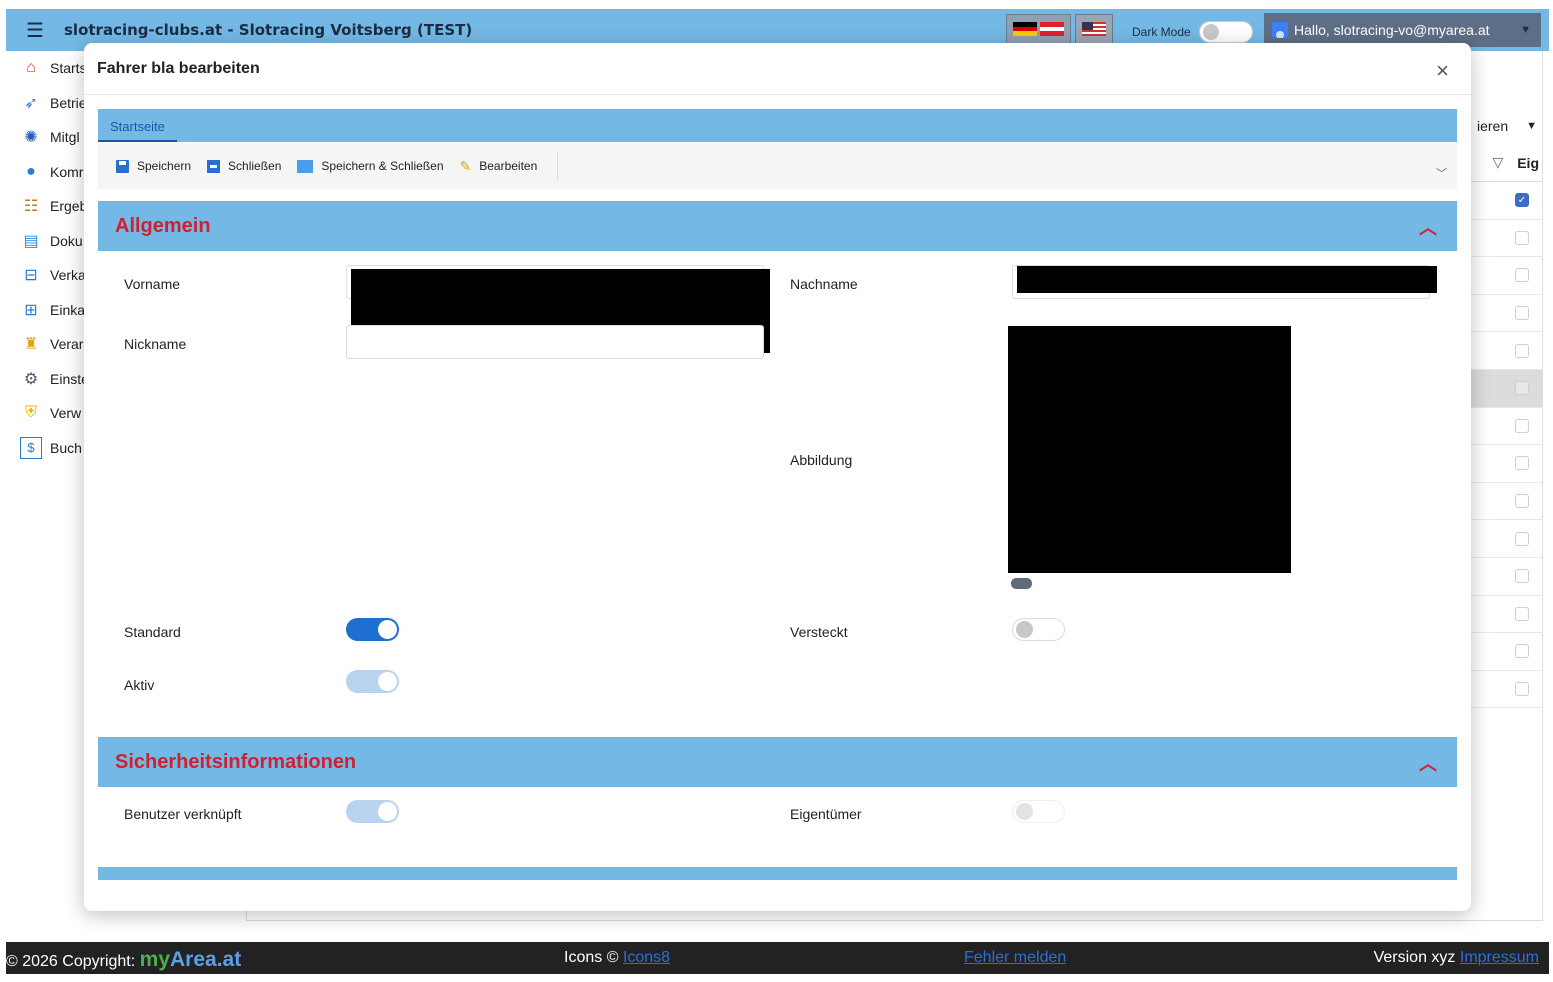 This screenshot has height=982, width=1553. What do you see at coordinates (777, 762) in the screenshot?
I see `section-security-header: Sicherheitsinformationen ︿` at bounding box center [777, 762].